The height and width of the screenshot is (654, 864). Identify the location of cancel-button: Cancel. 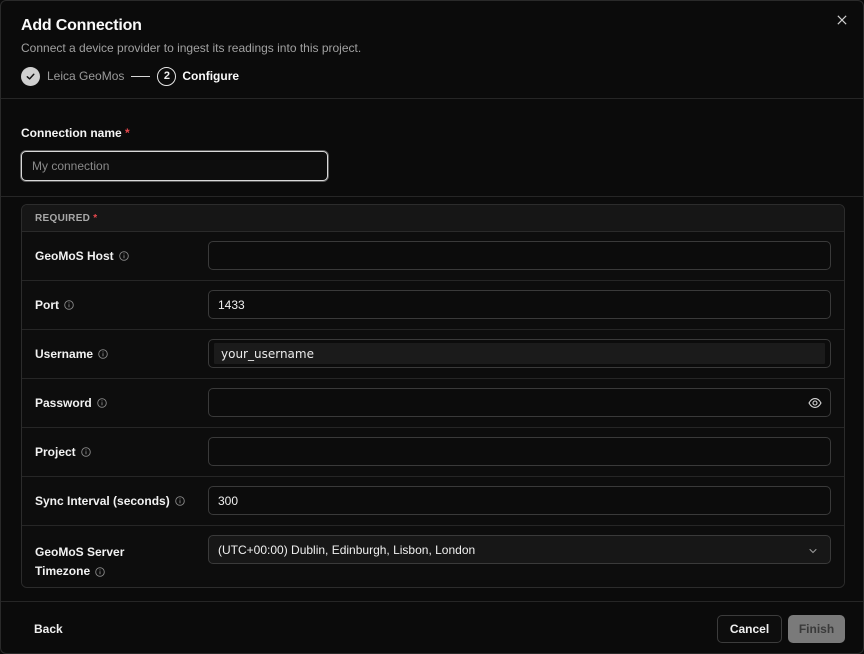
(749, 629).